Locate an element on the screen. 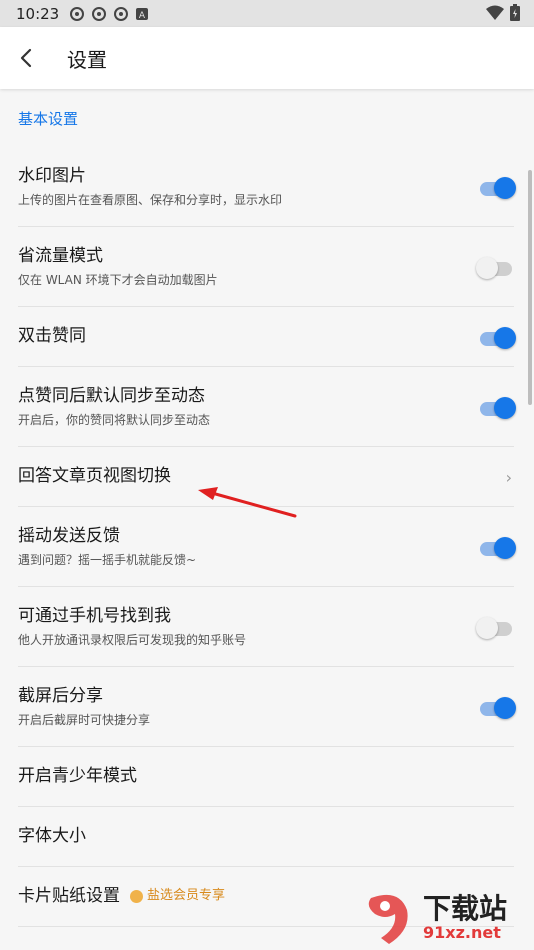 The width and height of the screenshot is (534, 950). settings-row-texts: 开启青少年模式 is located at coordinates (266, 776).